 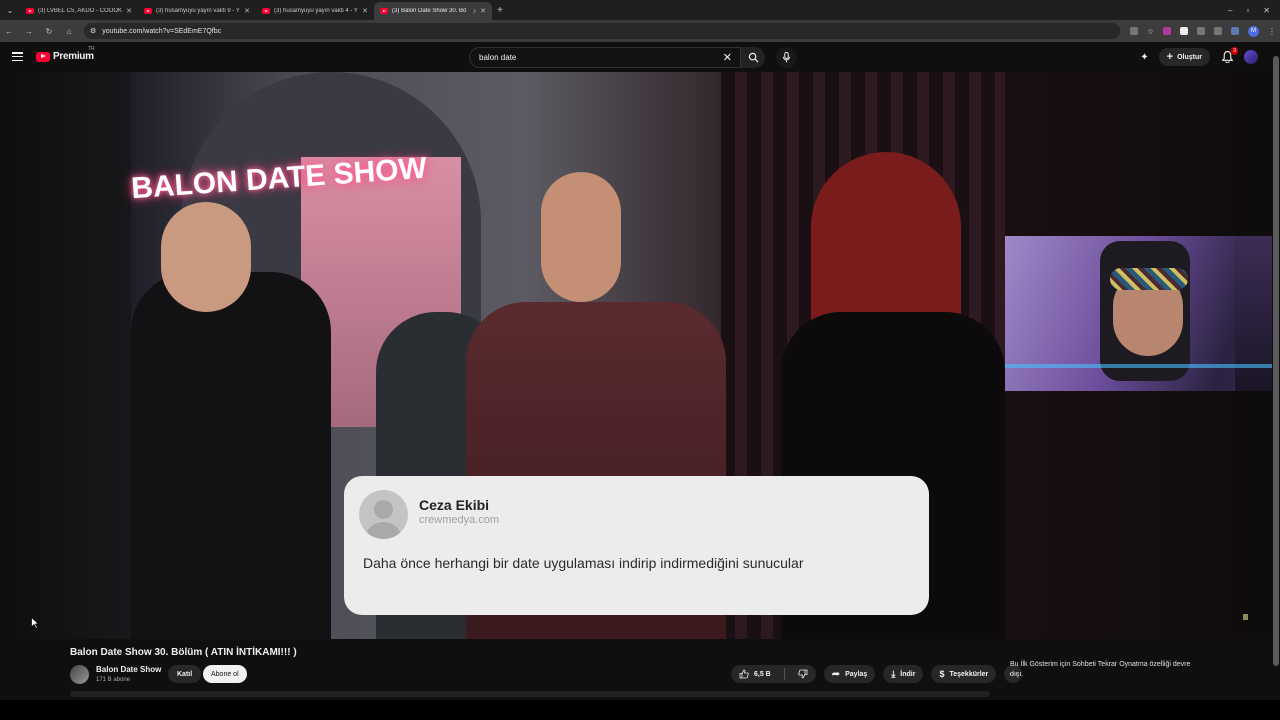 I want to click on download-button: ⤓ İndir, so click(x=903, y=674).